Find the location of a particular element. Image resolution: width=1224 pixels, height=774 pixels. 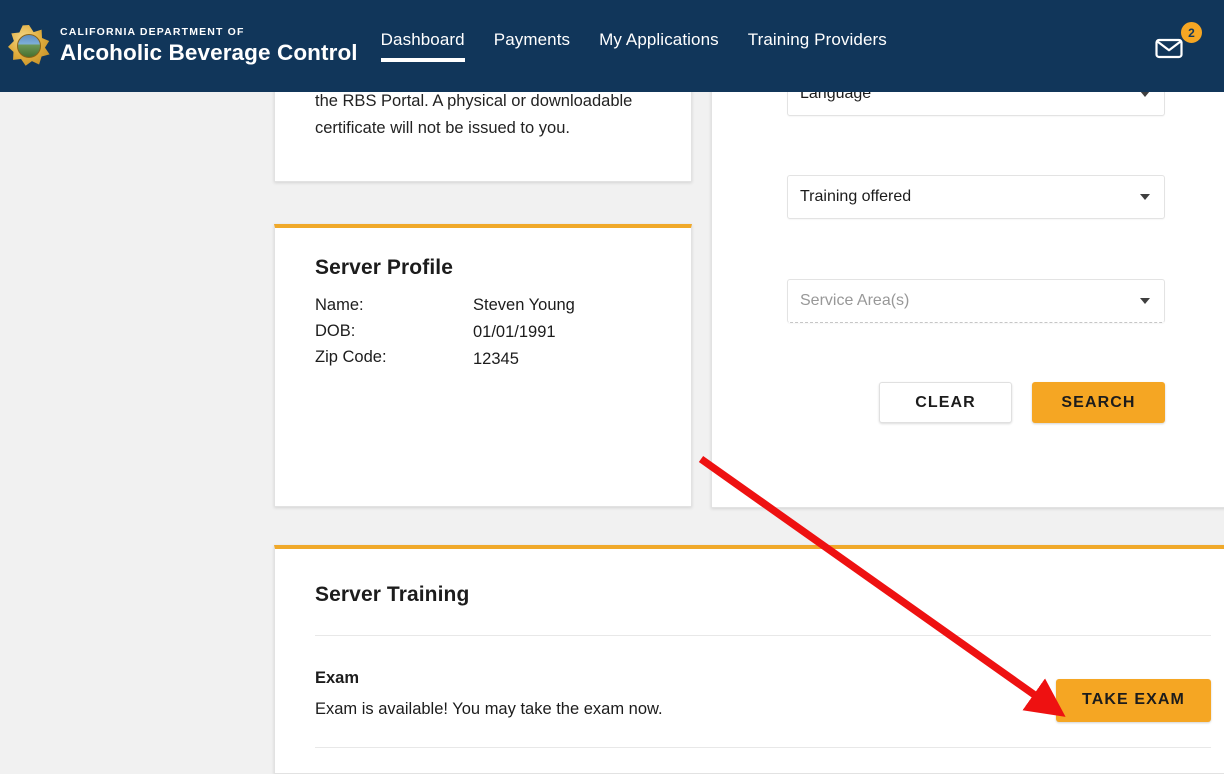

profile-label-zip: Zip Code: is located at coordinates (351, 357).